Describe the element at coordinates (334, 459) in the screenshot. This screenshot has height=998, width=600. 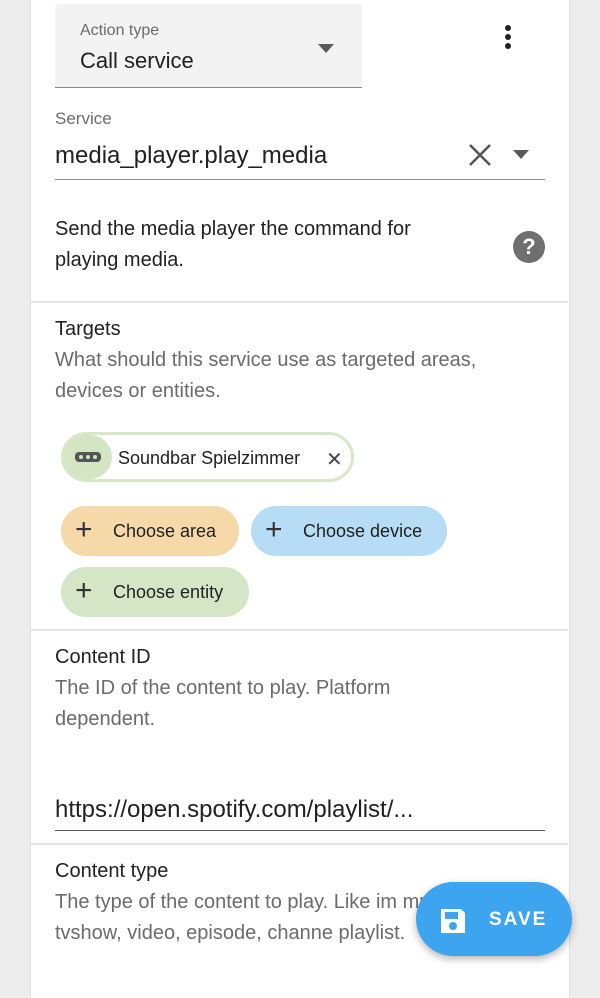
I see `close-icon: ✕` at that location.